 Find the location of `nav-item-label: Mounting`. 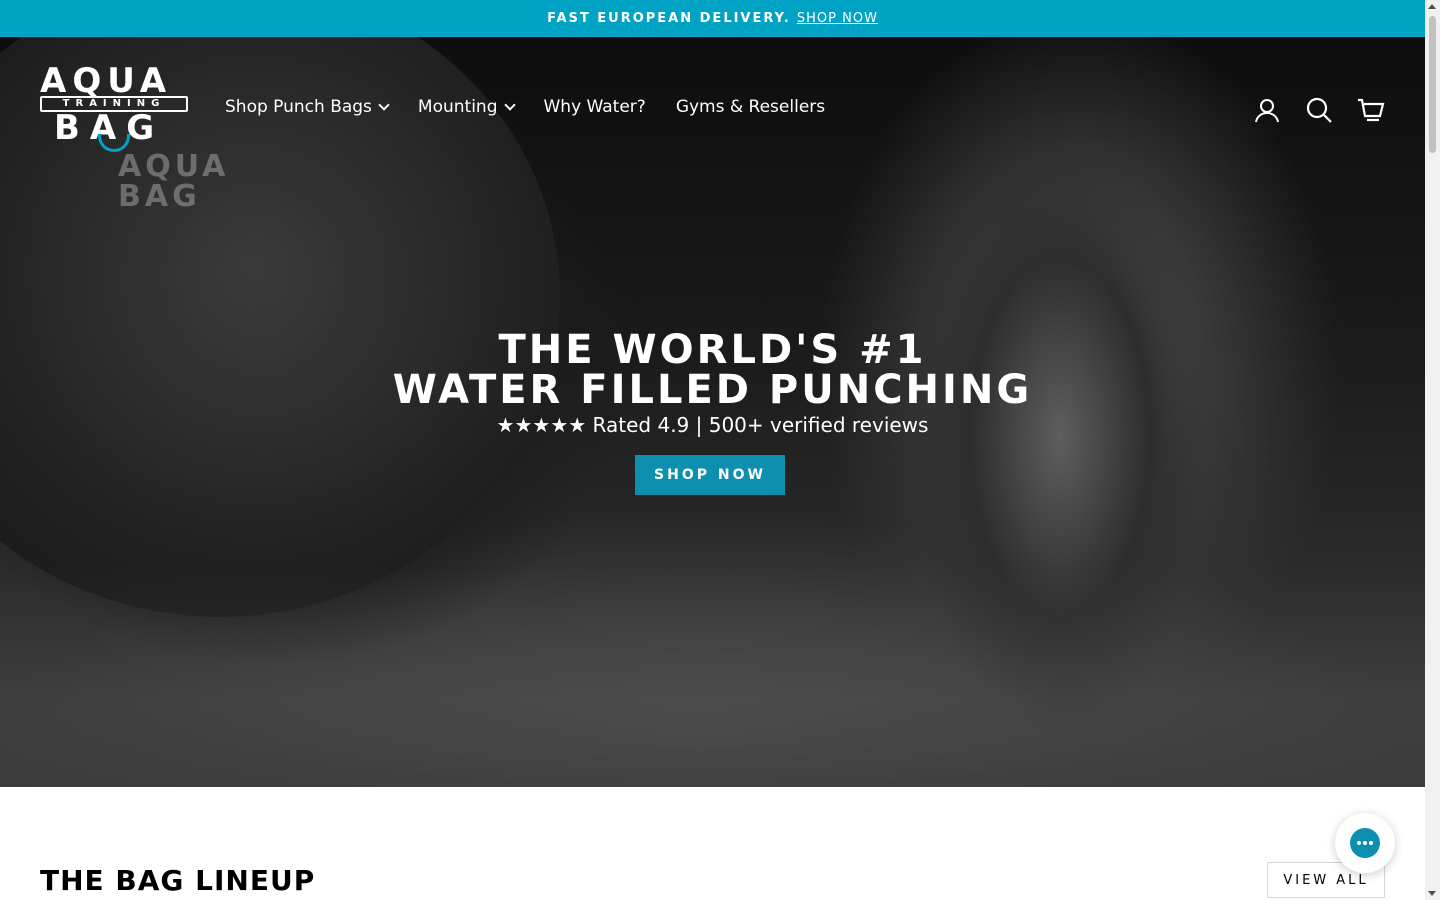

nav-item-label: Mounting is located at coordinates (457, 107).